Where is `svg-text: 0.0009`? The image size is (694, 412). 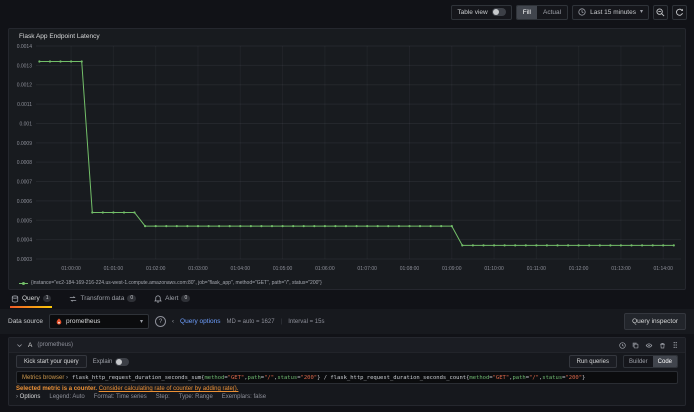
svg-text: 0.0009 is located at coordinates (25, 144).